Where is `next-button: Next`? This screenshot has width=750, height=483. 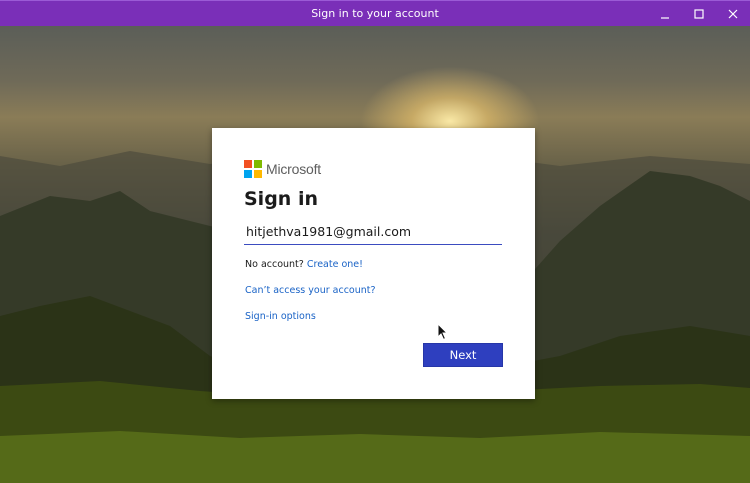
next-button: Next is located at coordinates (463, 355).